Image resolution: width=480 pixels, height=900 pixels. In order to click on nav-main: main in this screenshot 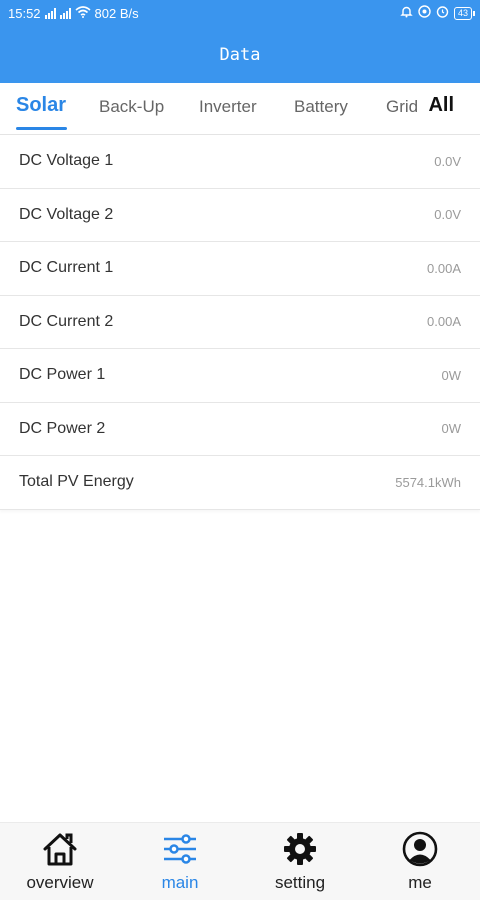, I will do `click(180, 861)`.